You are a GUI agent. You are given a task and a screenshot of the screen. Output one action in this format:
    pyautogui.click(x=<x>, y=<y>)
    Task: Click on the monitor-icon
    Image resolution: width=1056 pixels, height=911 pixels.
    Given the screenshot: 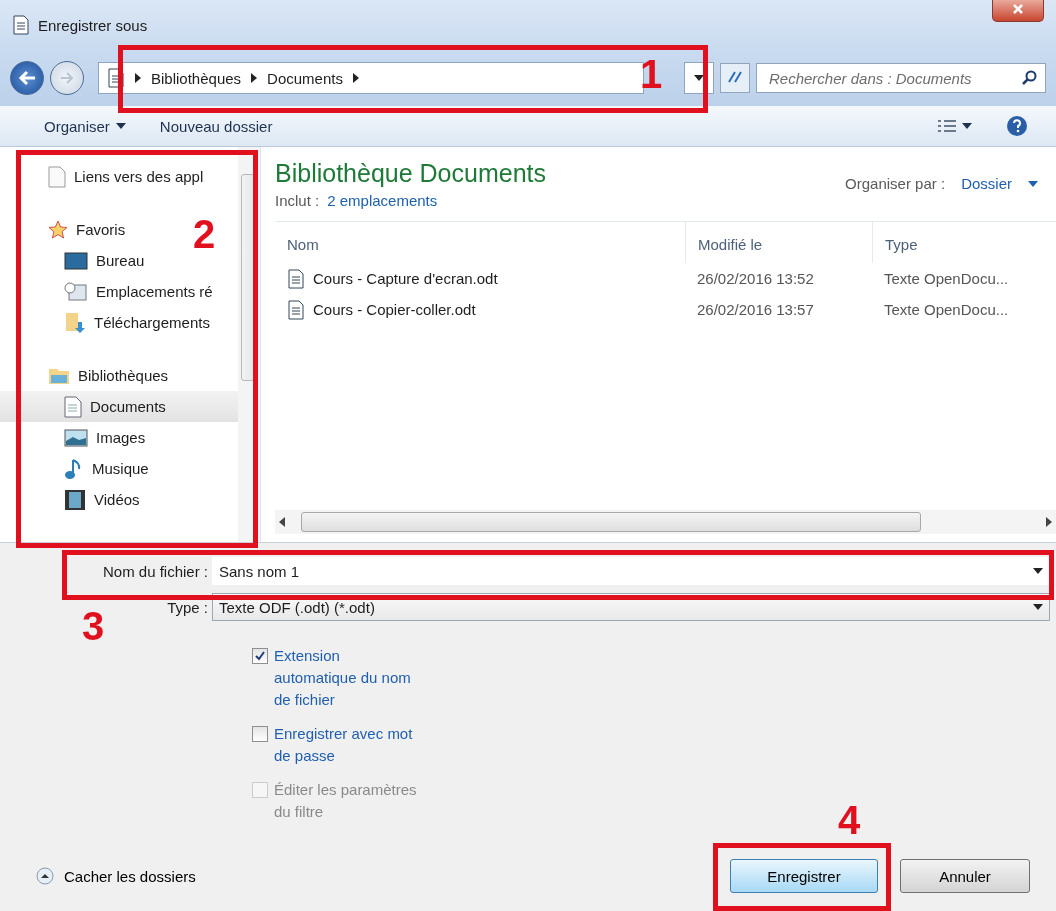 What is the action you would take?
    pyautogui.click(x=76, y=260)
    